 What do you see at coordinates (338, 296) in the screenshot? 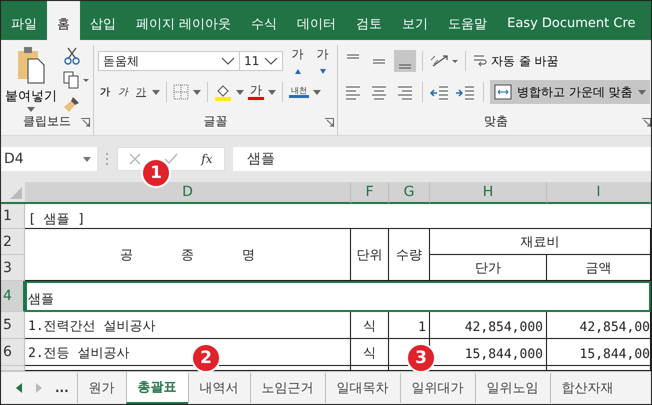
I see `active-cell: 샘플` at bounding box center [338, 296].